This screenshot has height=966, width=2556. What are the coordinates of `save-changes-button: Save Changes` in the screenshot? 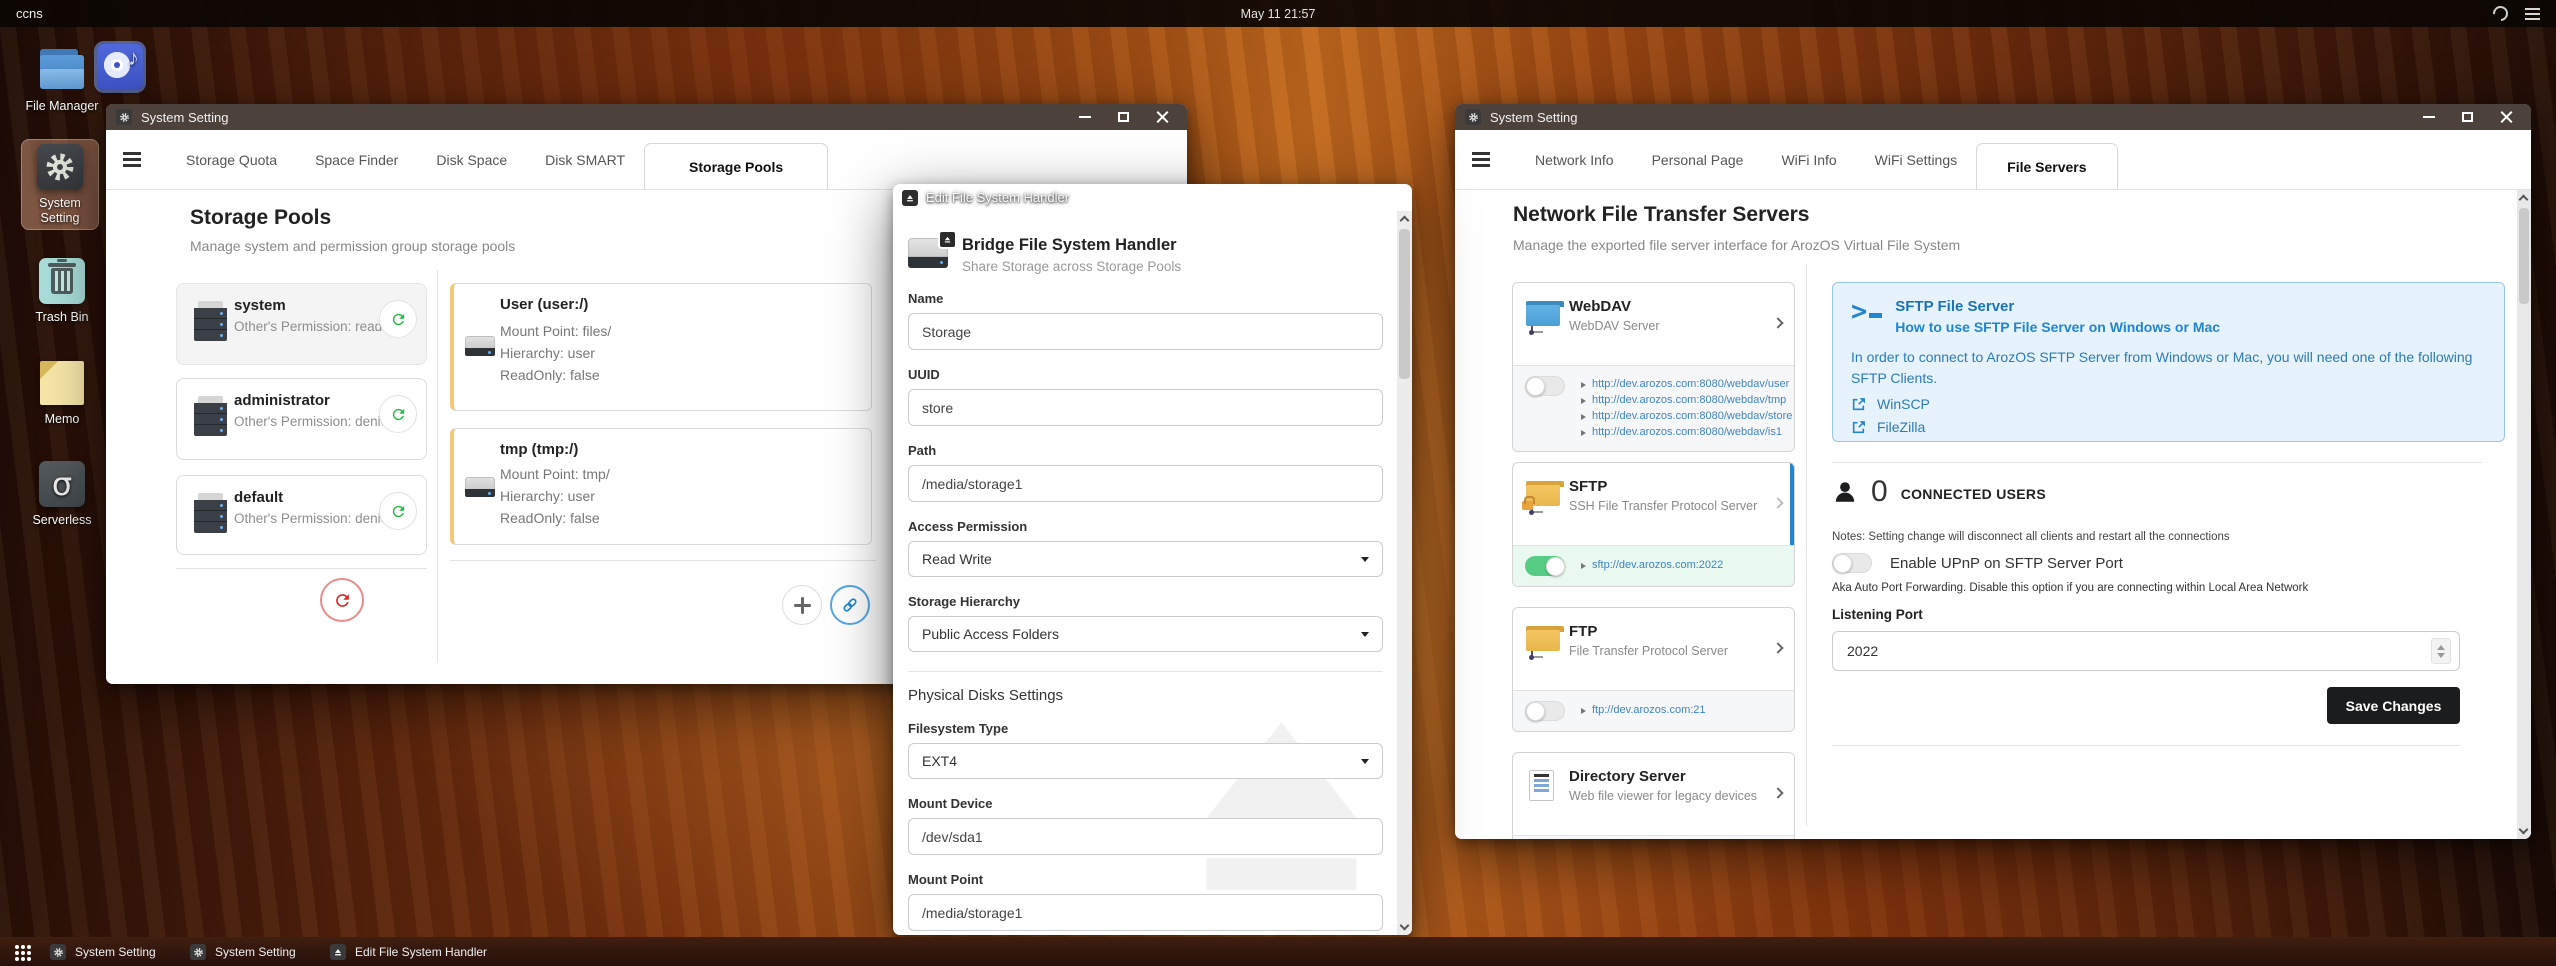 It's located at (2393, 705).